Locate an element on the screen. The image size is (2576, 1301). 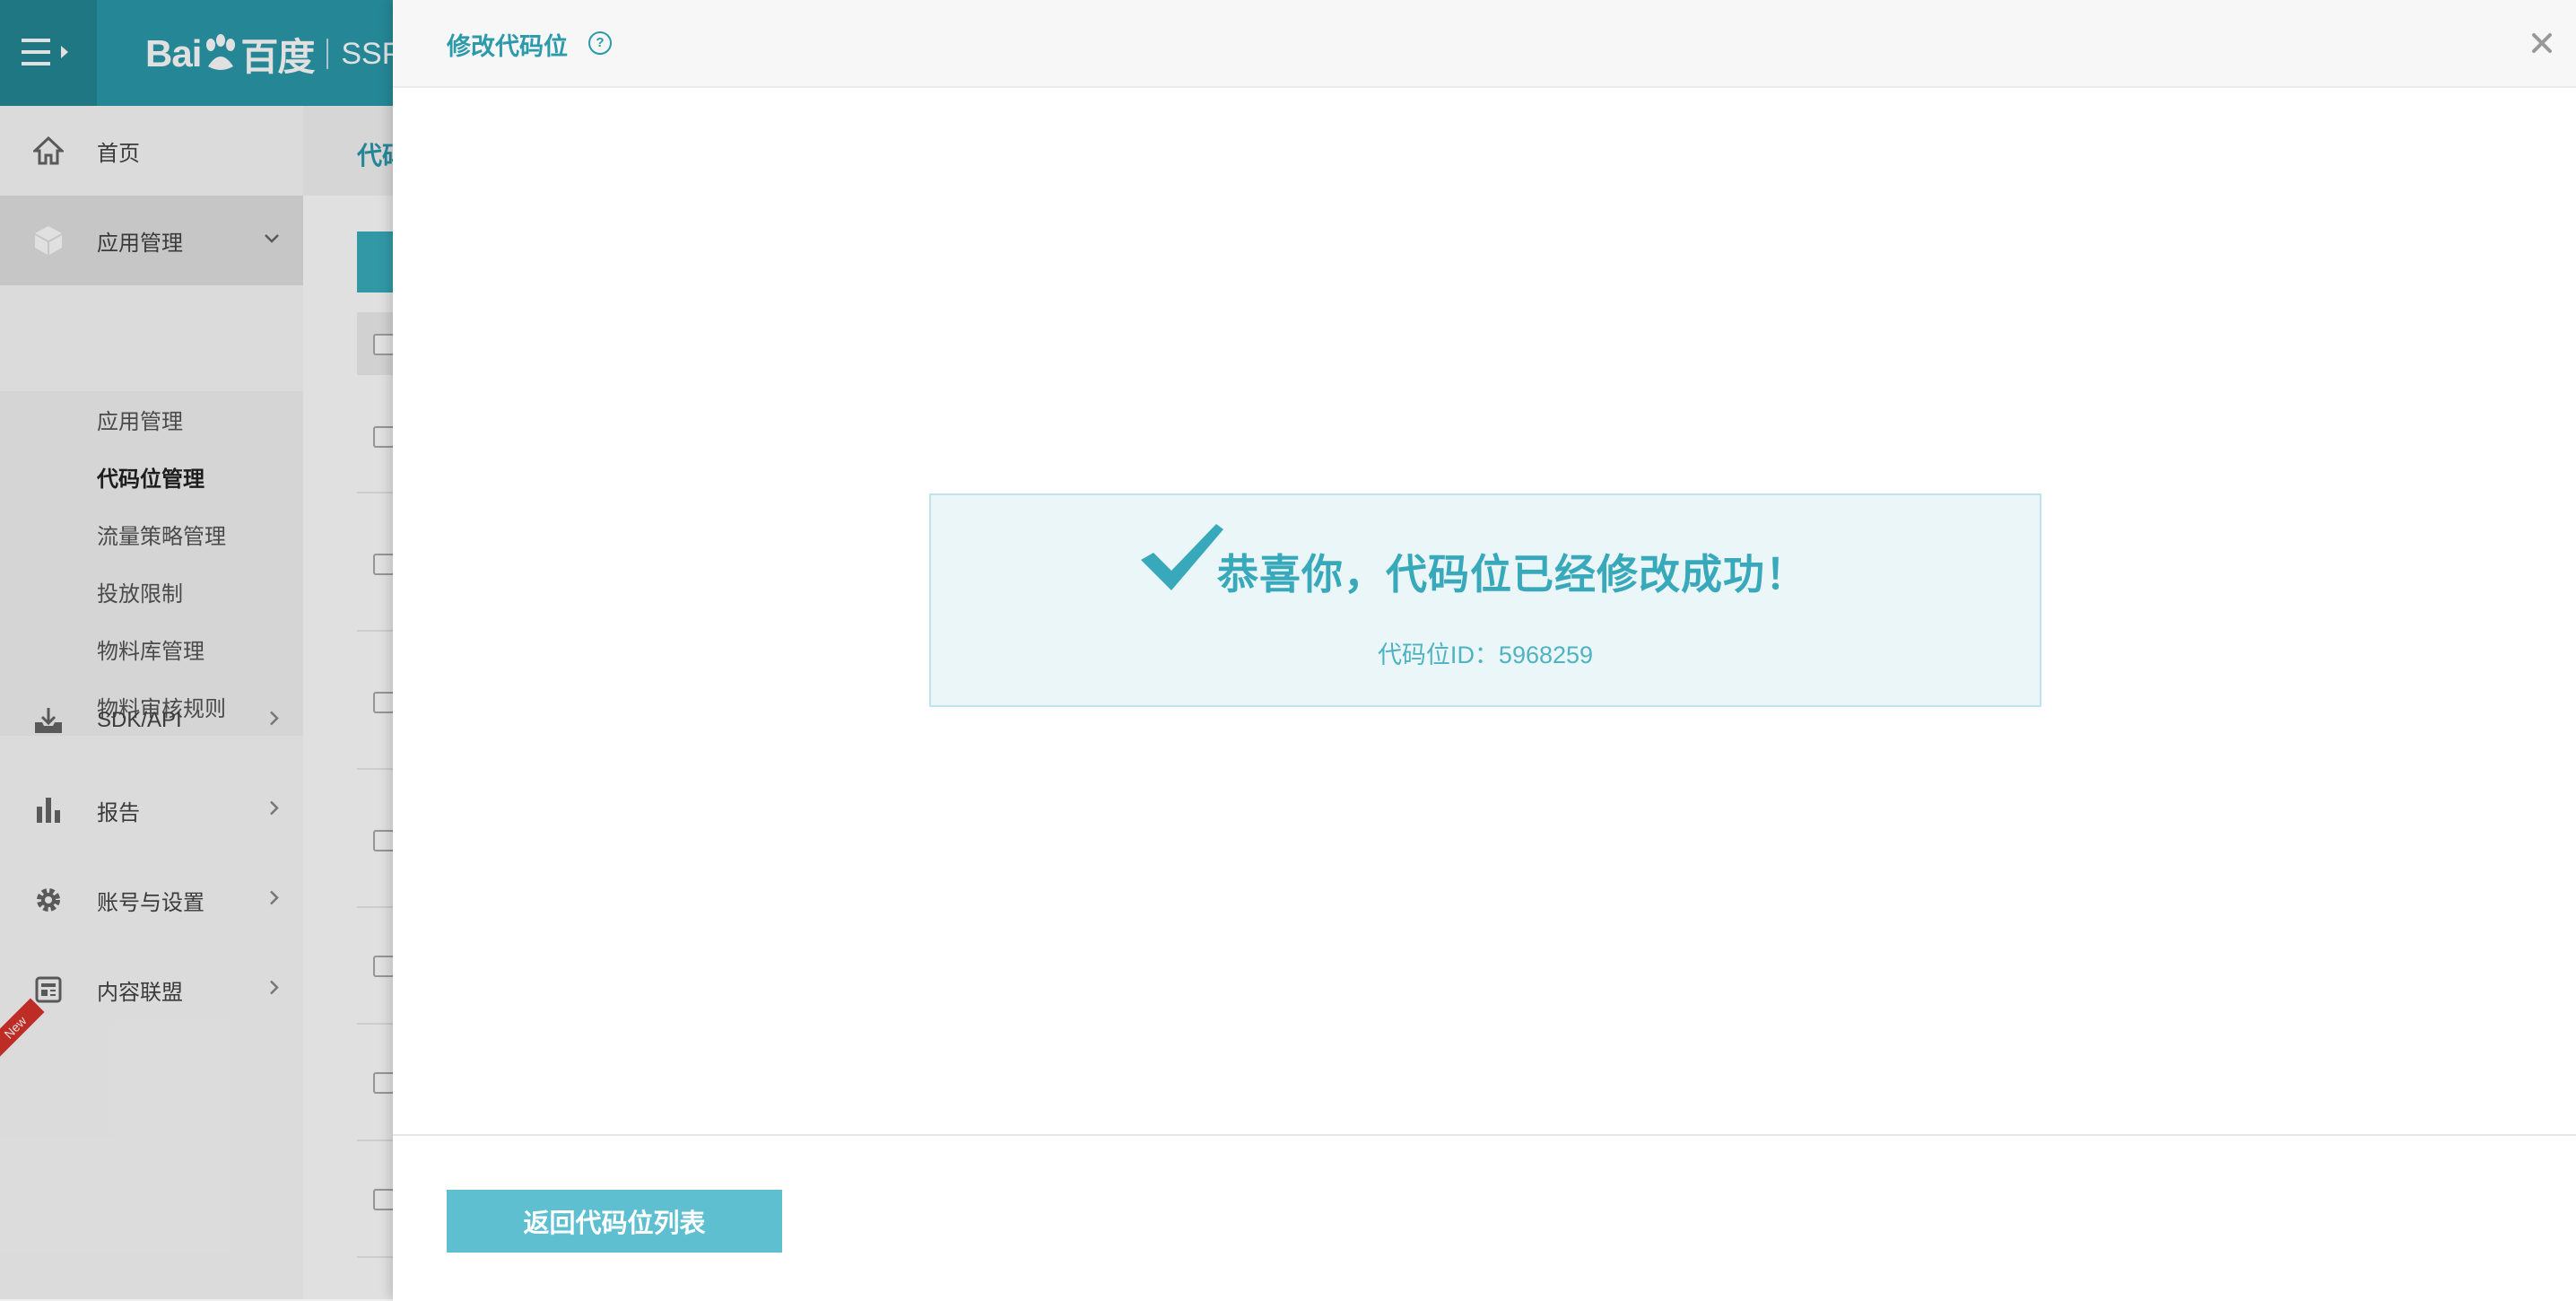
close-icon is located at coordinates (2541, 43).